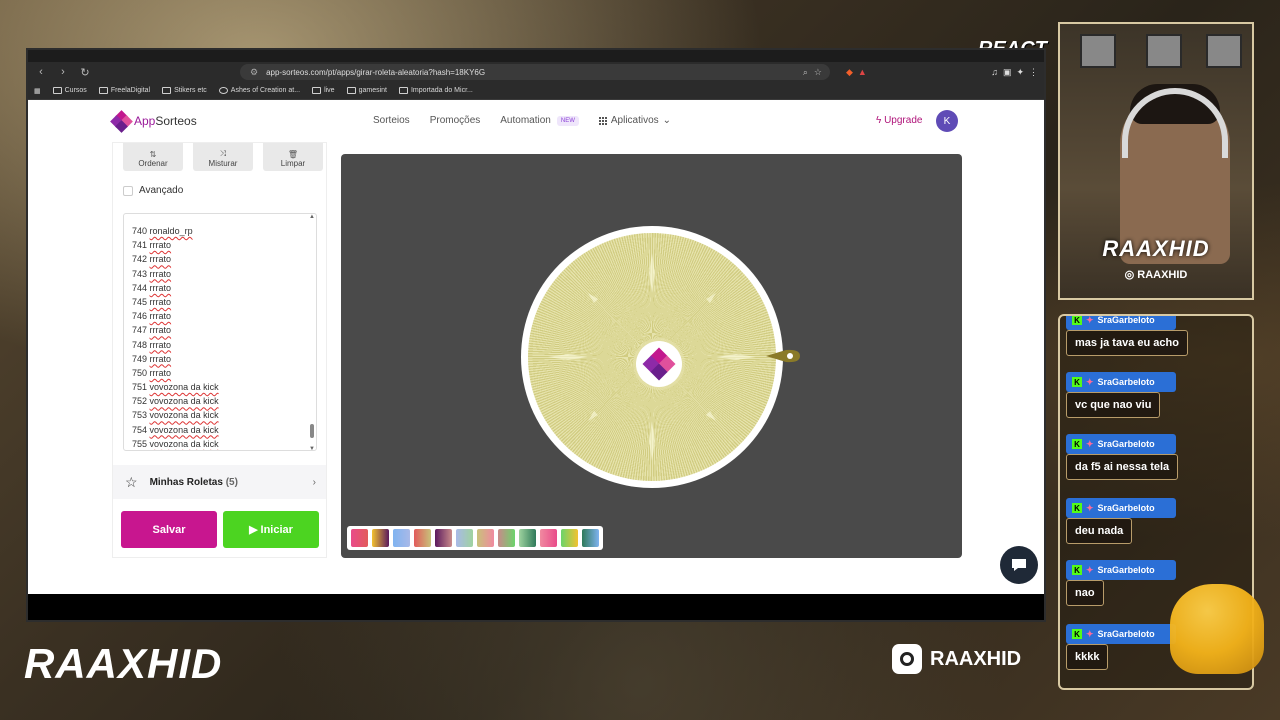  I want to click on upgrade-link: ϟ Upgrade, so click(899, 120).